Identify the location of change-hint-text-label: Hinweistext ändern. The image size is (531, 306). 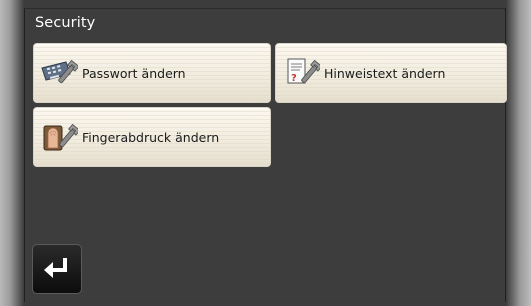
(385, 73).